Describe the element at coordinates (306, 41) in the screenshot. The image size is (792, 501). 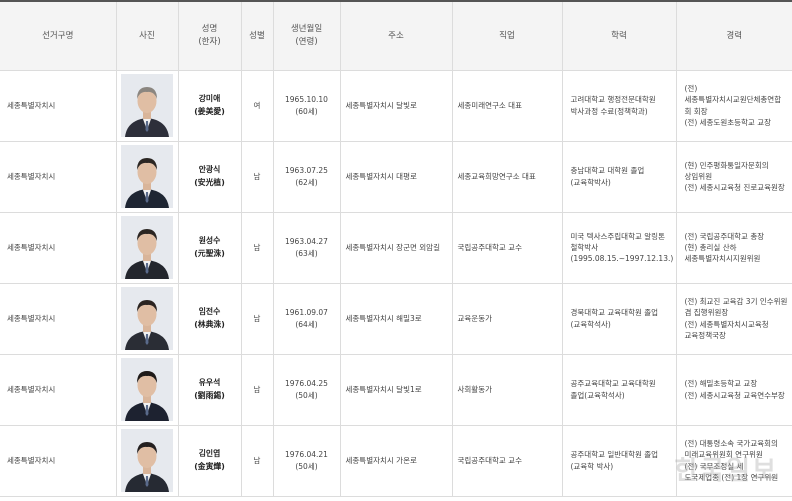
I see `header-birth-line2: (연령)` at that location.